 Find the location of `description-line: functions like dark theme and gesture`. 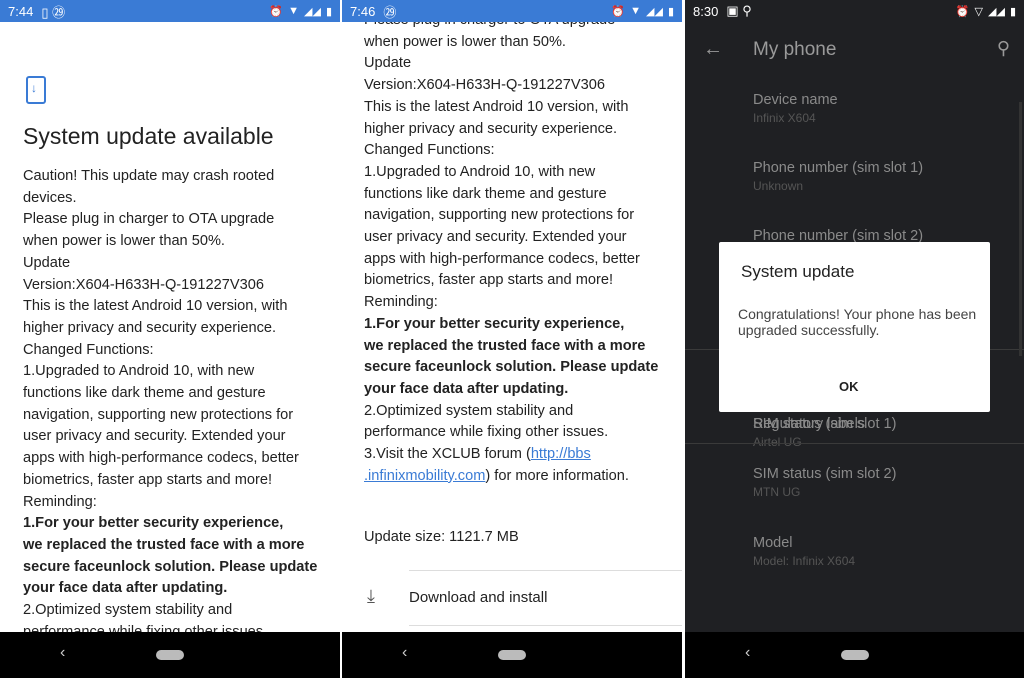

description-line: functions like dark theme and gesture is located at coordinates (485, 193).